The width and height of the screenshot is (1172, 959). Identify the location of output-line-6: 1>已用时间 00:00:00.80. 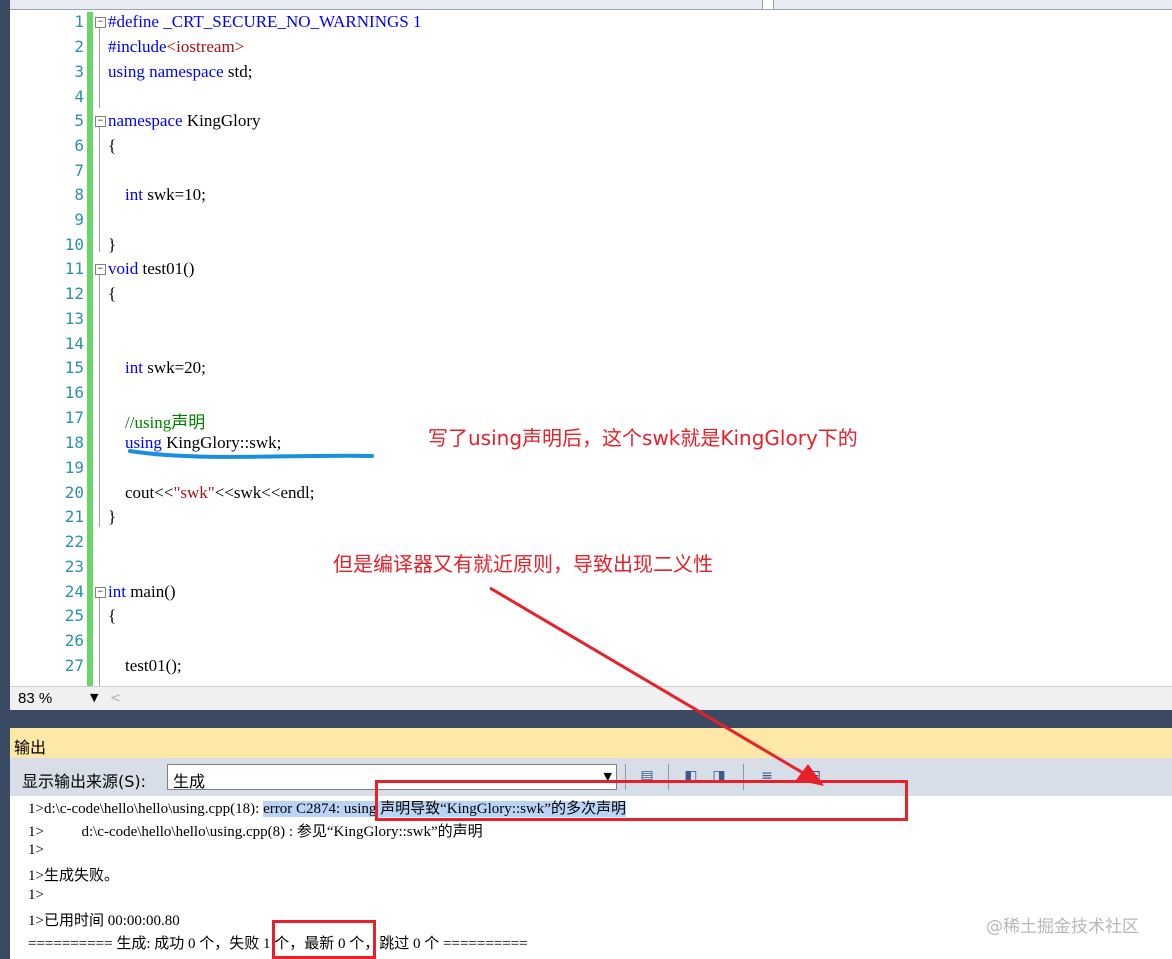
(104, 921).